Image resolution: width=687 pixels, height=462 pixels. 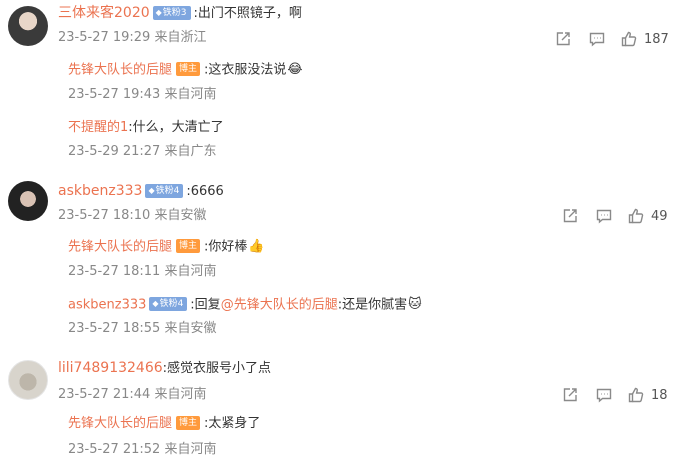 I want to click on timestamp: 23-5-27 18:11, so click(x=114, y=271).